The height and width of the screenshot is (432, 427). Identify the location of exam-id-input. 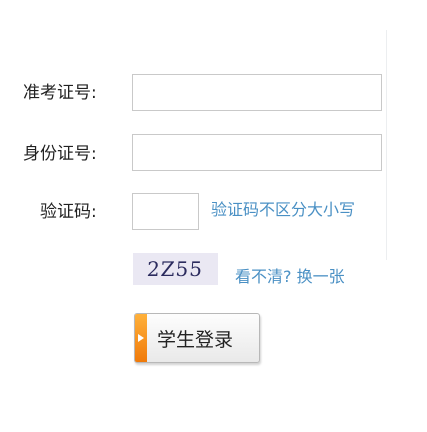
(257, 92).